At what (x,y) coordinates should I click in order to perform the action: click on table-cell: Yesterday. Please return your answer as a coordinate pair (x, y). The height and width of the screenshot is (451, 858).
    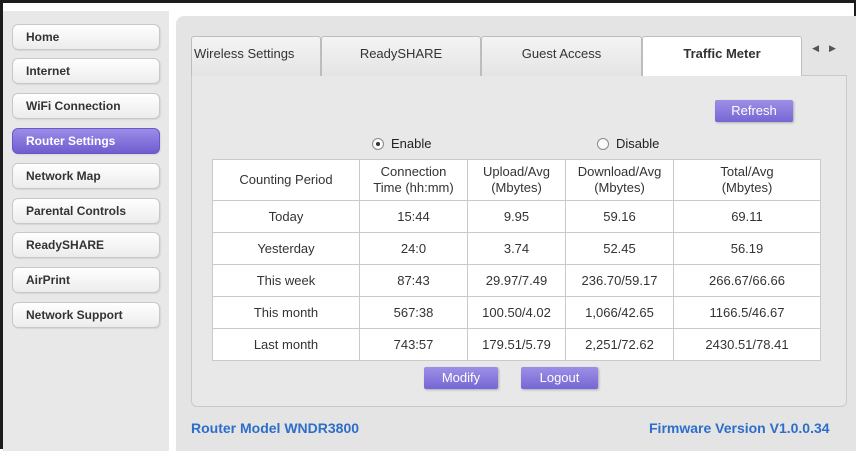
    Looking at the image, I should click on (286, 248).